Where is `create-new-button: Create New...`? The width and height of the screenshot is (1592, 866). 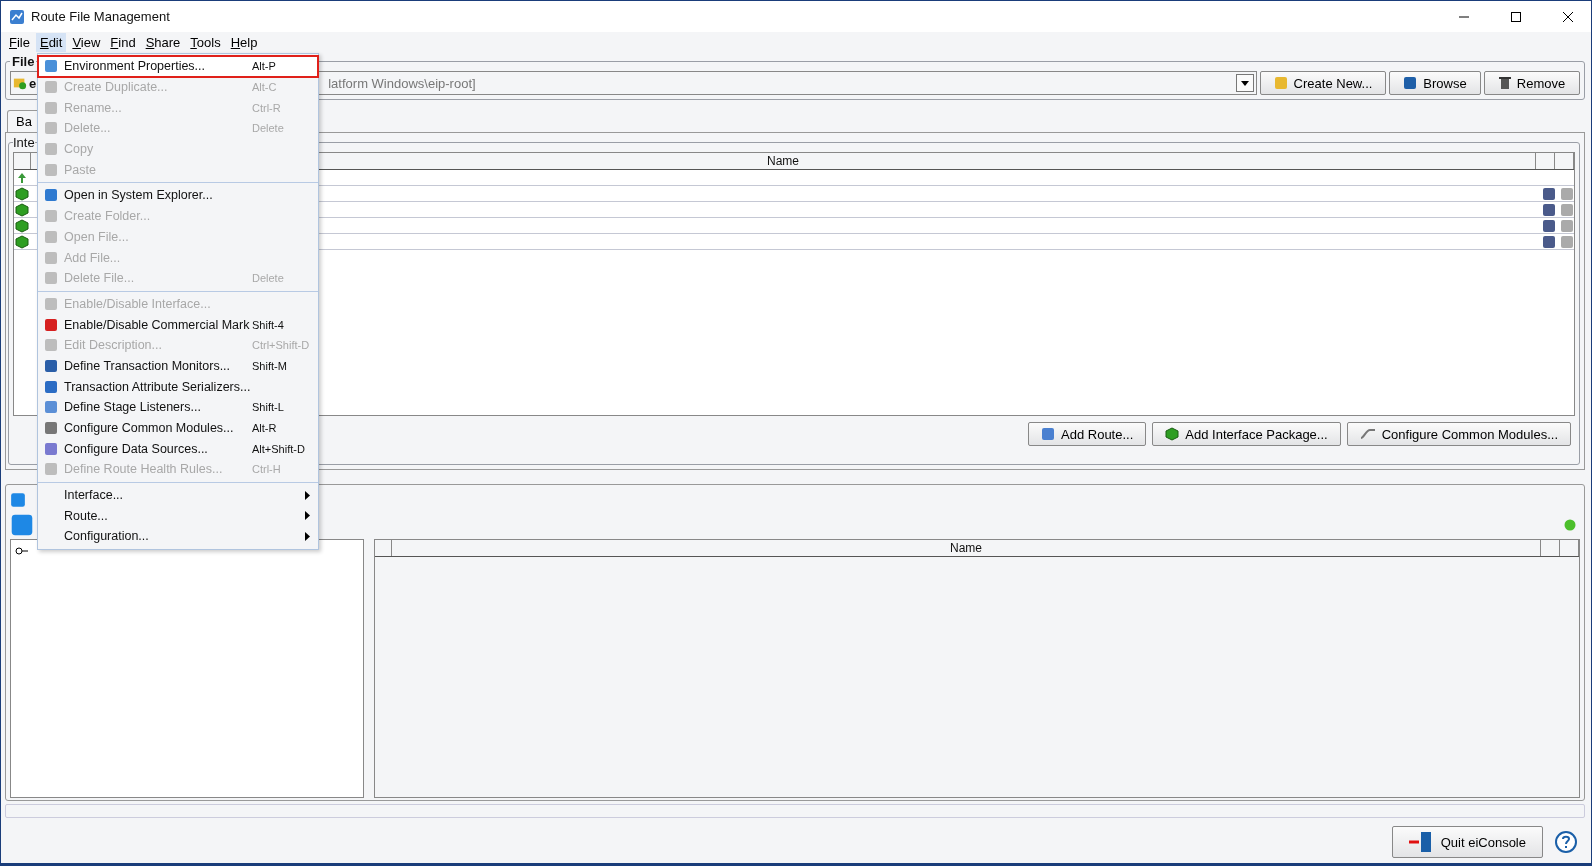
create-new-button: Create New... is located at coordinates (1323, 83).